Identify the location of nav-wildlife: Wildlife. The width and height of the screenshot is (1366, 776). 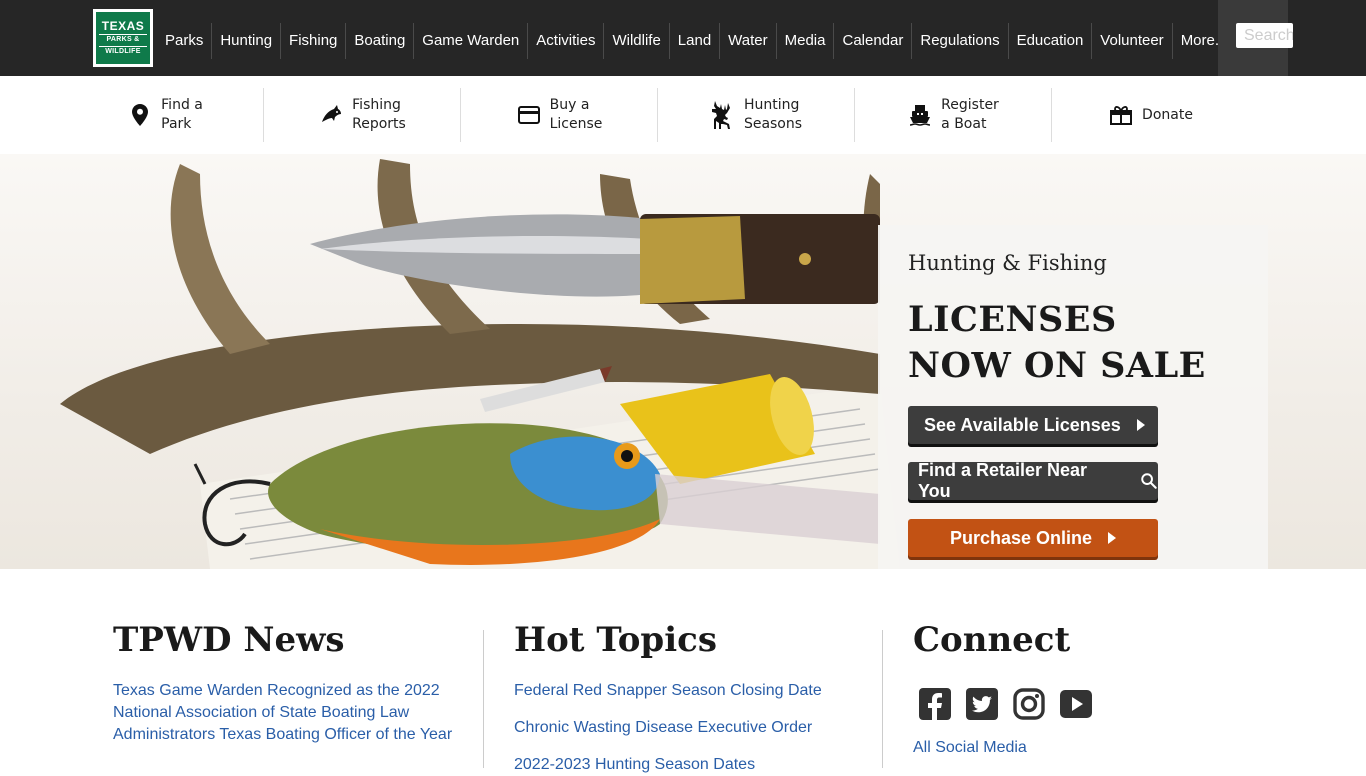
(637, 41).